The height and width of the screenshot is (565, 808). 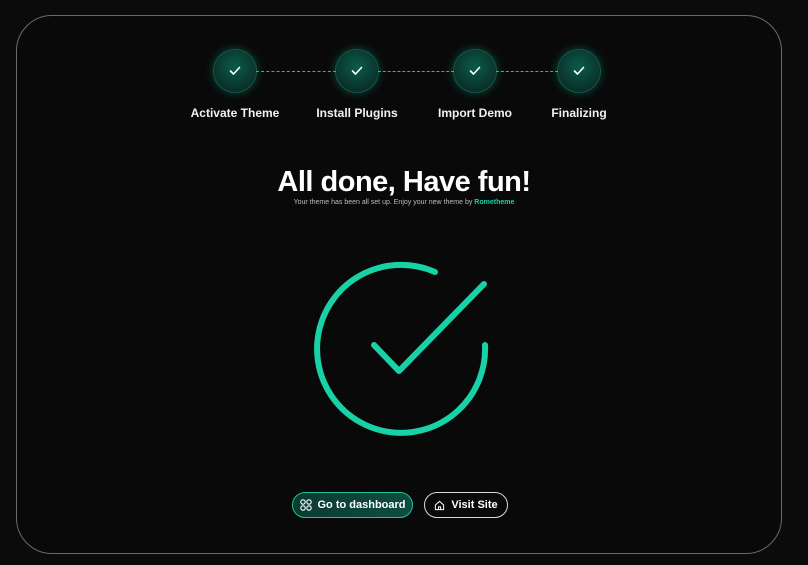 What do you see at coordinates (579, 113) in the screenshot?
I see `step-label: Finalizing` at bounding box center [579, 113].